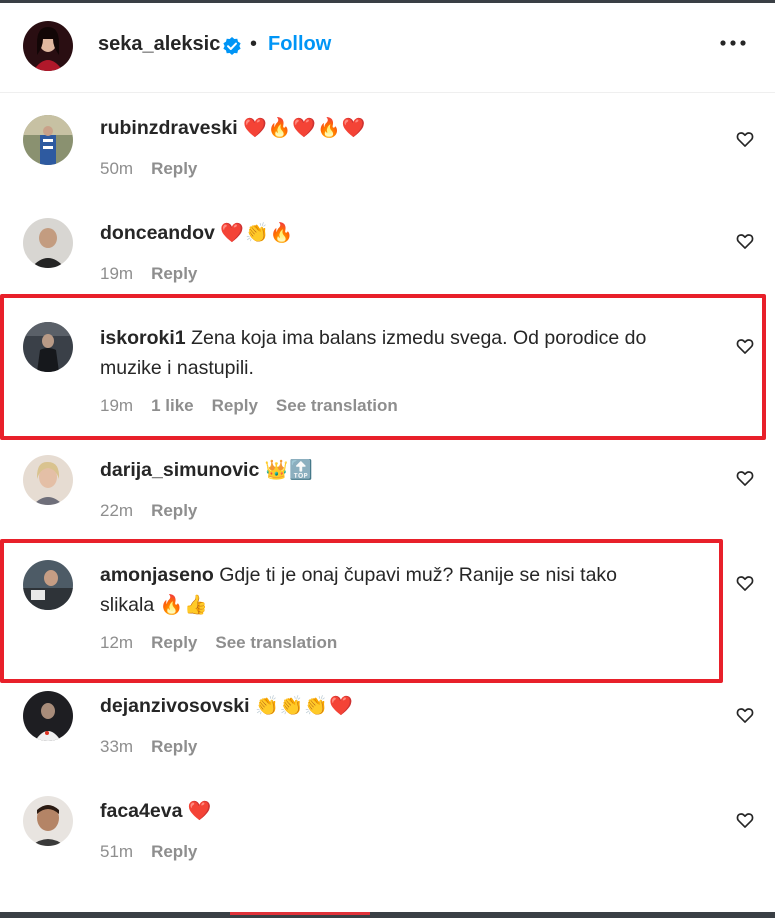  I want to click on commenter-username: amonjaseno, so click(157, 575).